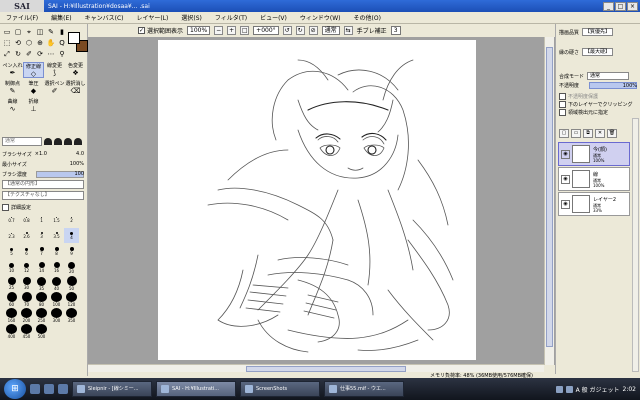 The width and height of the screenshot is (640, 400). What do you see at coordinates (629, 389) in the screenshot?
I see `clock: 2:02` at bounding box center [629, 389].